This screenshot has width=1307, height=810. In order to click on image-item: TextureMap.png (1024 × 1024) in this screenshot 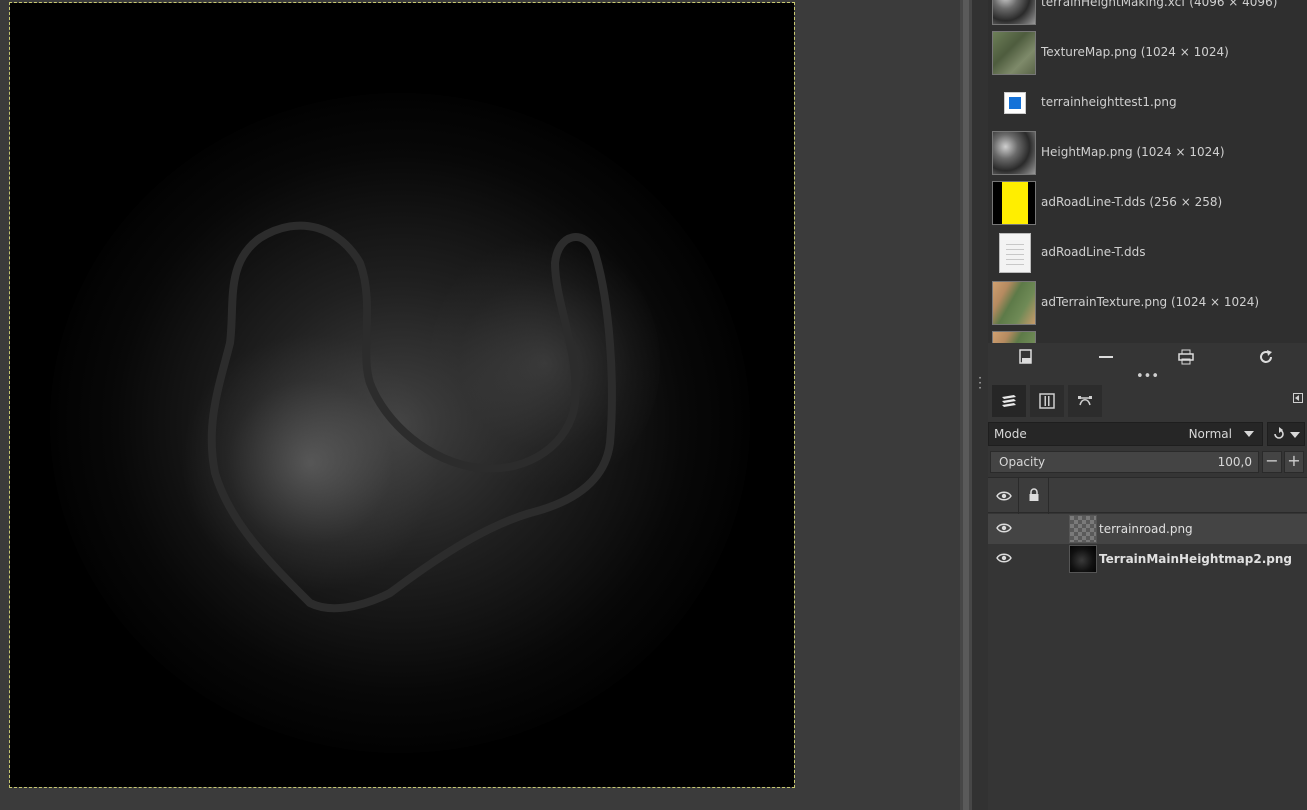, I will do `click(1147, 53)`.